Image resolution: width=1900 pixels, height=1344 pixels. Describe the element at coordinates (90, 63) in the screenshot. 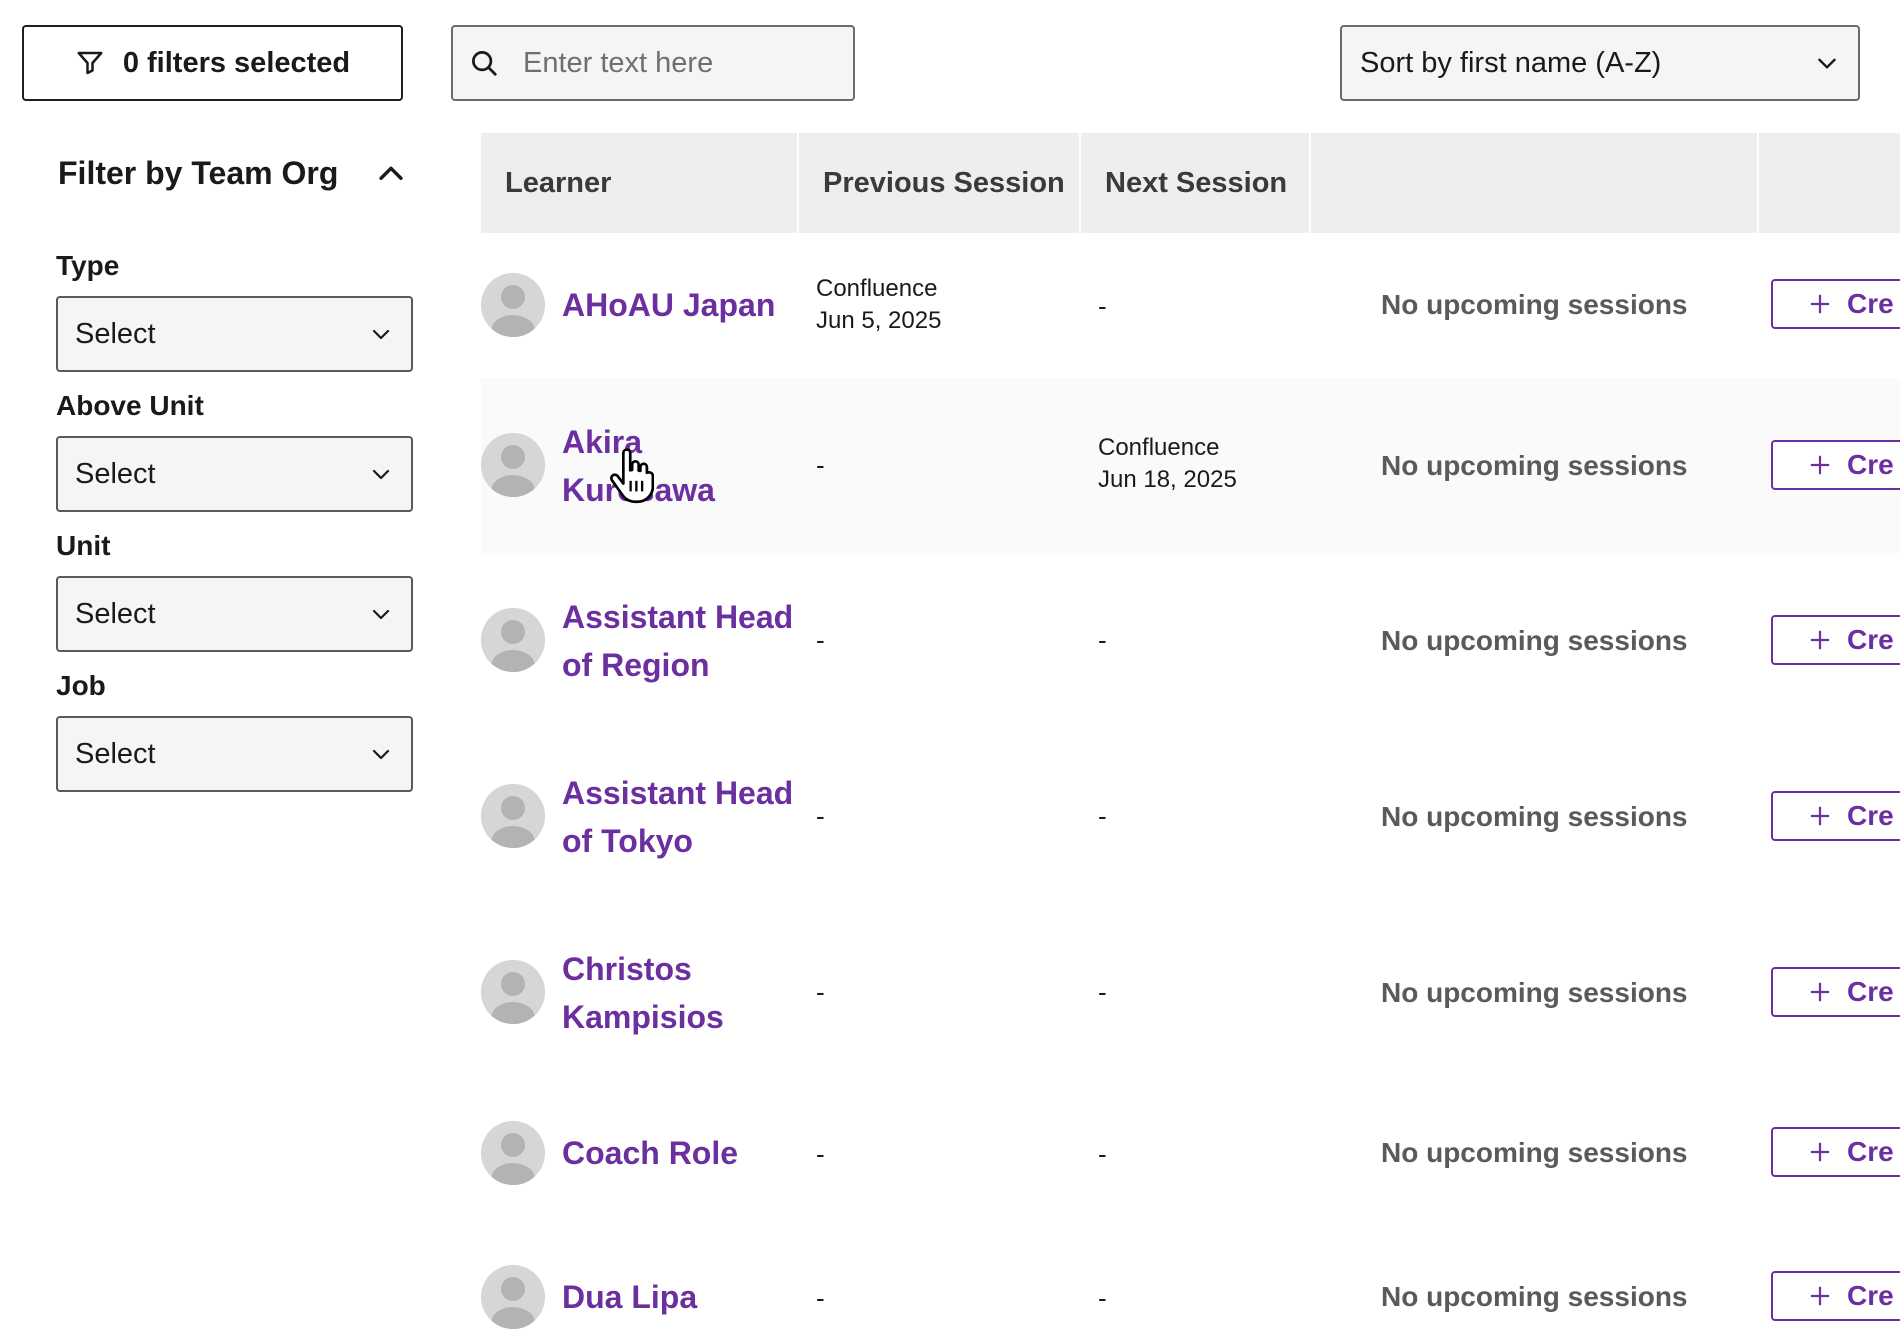

I see `filter-icon` at that location.